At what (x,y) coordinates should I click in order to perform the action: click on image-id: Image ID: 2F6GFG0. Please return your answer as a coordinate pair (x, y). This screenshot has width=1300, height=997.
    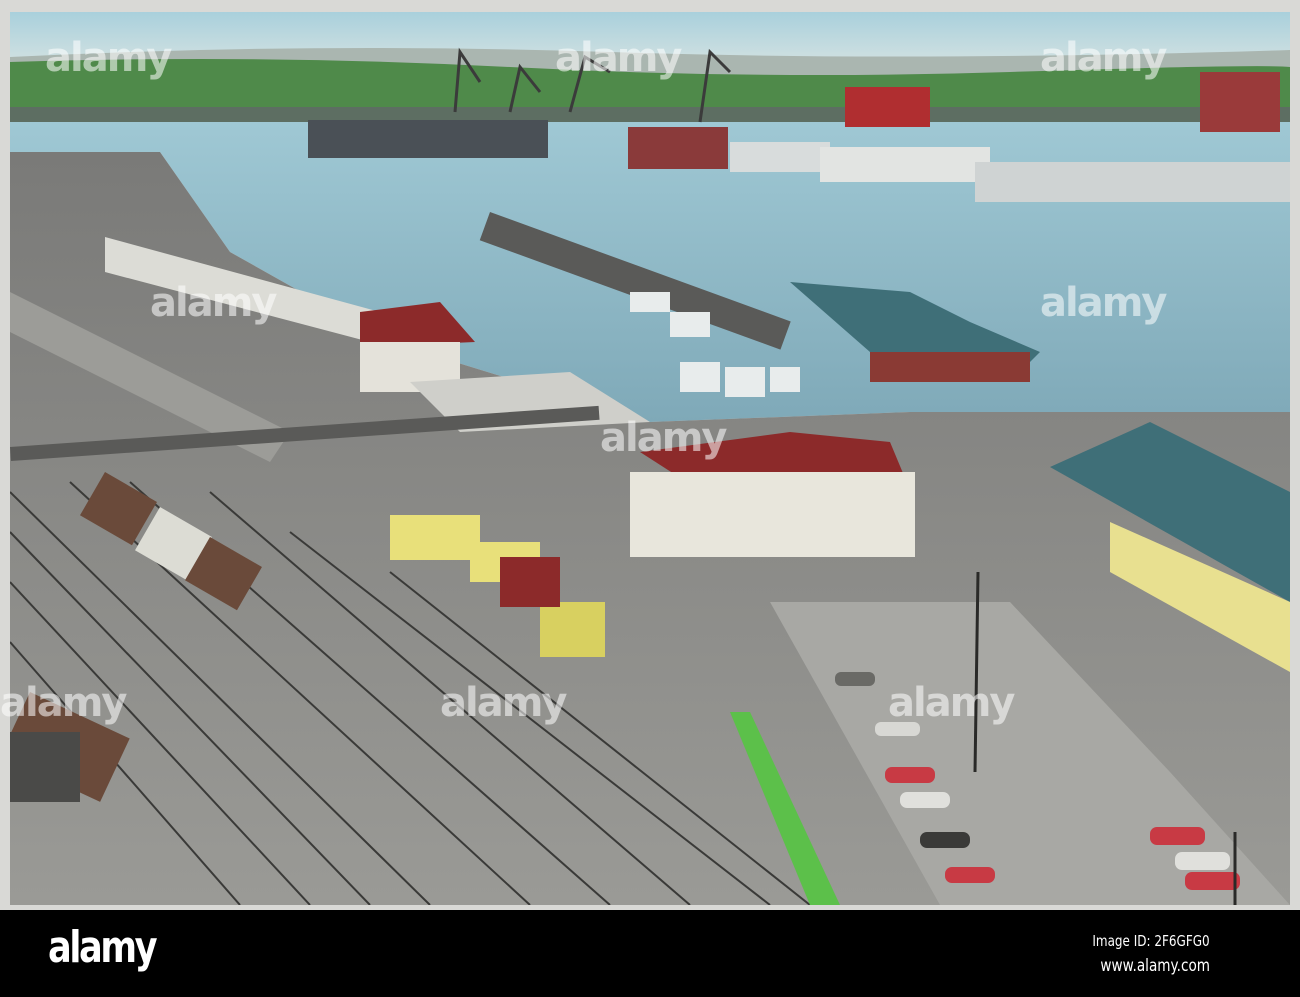
    Looking at the image, I should click on (1151, 941).